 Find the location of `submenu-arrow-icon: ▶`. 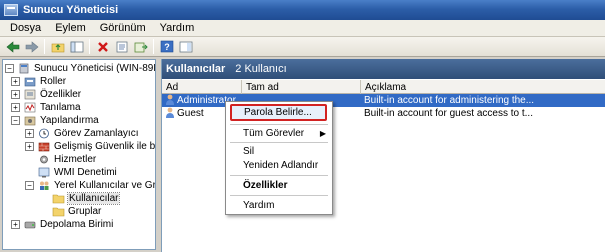

submenu-arrow-icon: ▶ is located at coordinates (322, 133).